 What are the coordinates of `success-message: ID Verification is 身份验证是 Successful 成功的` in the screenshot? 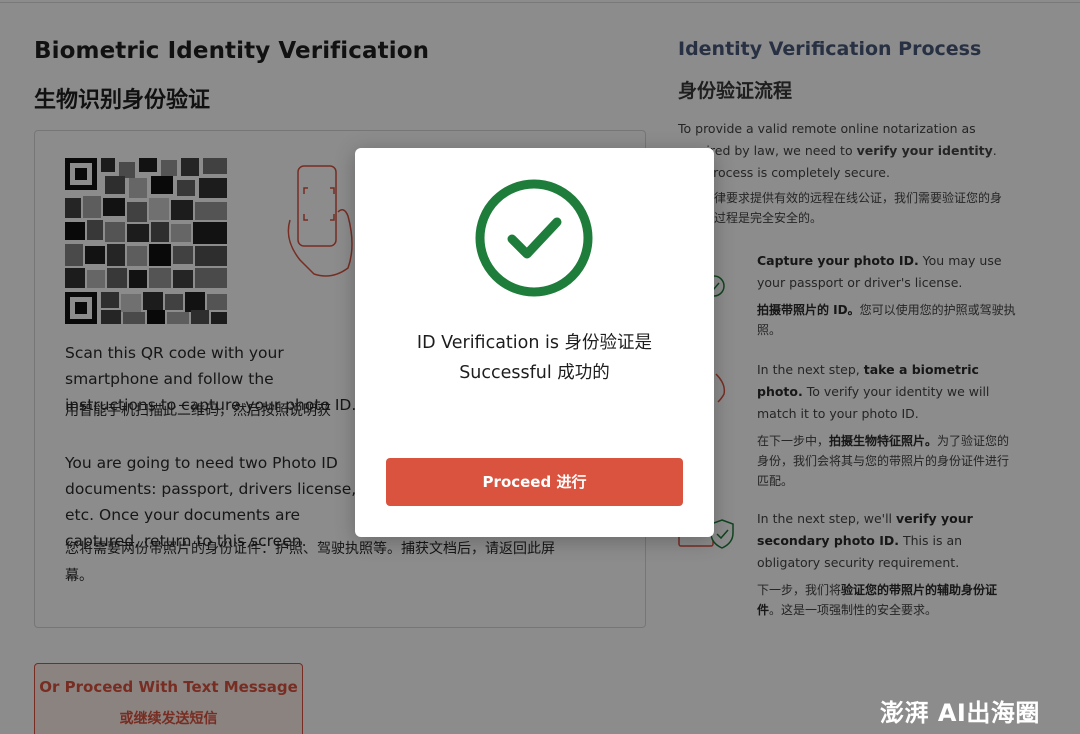 It's located at (534, 358).